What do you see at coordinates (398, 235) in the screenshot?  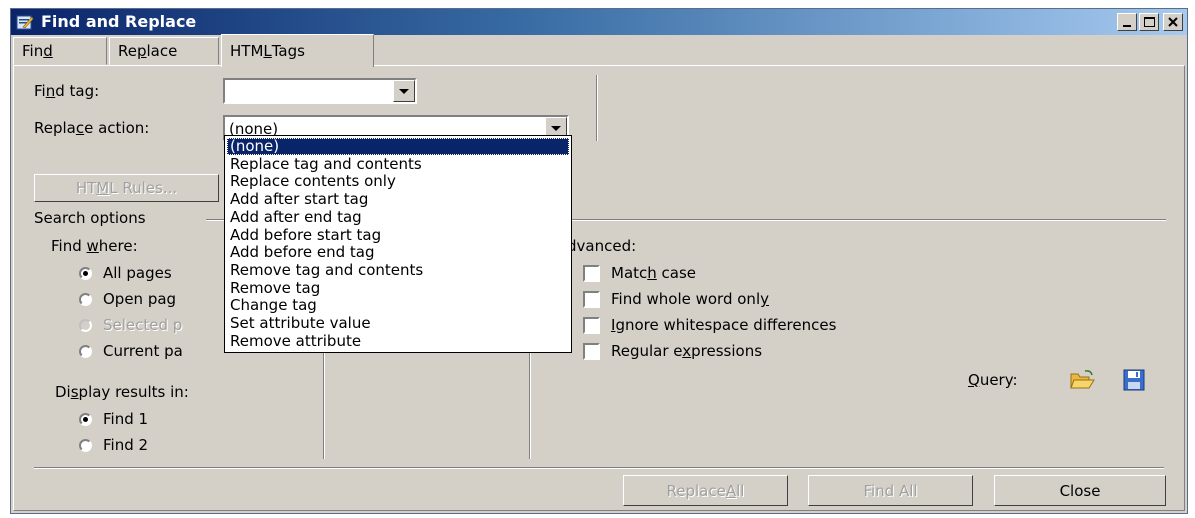 I see `dropdown-option: Add before start tag` at bounding box center [398, 235].